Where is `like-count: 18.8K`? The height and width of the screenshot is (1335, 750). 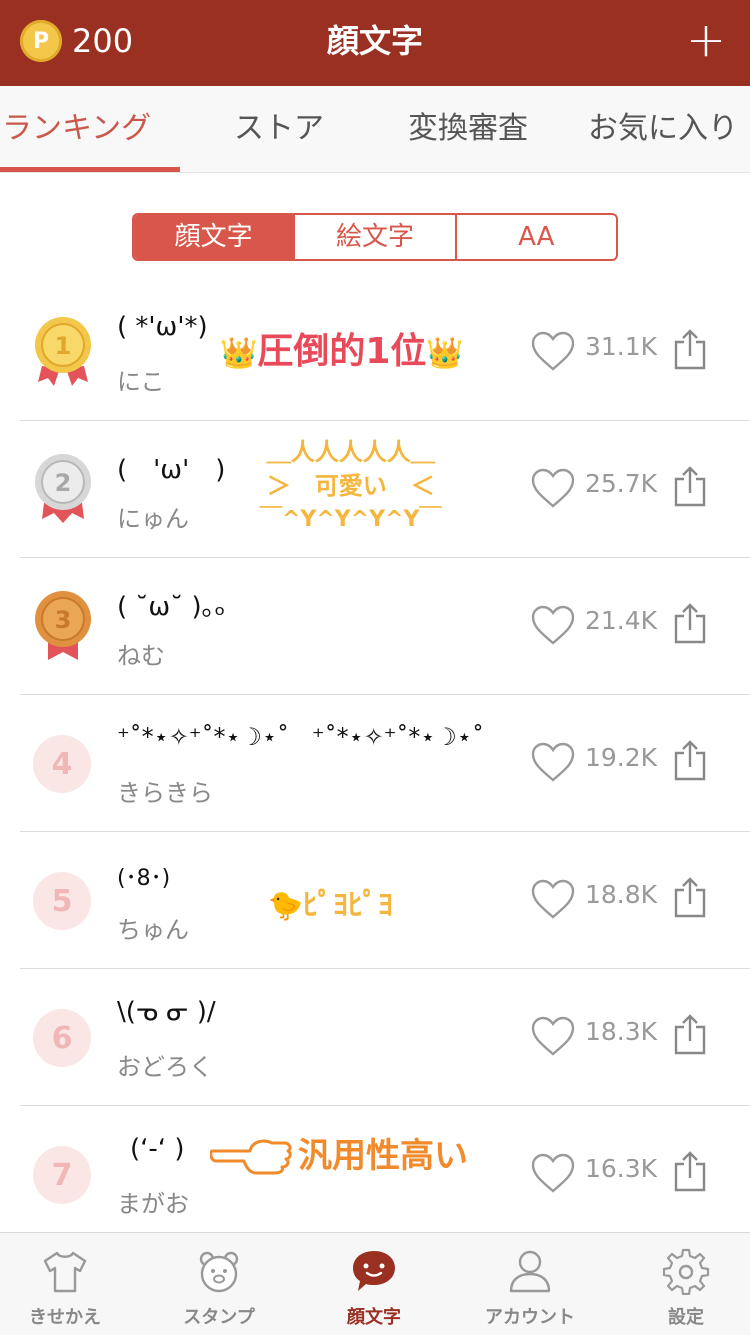 like-count: 18.8K is located at coordinates (621, 894).